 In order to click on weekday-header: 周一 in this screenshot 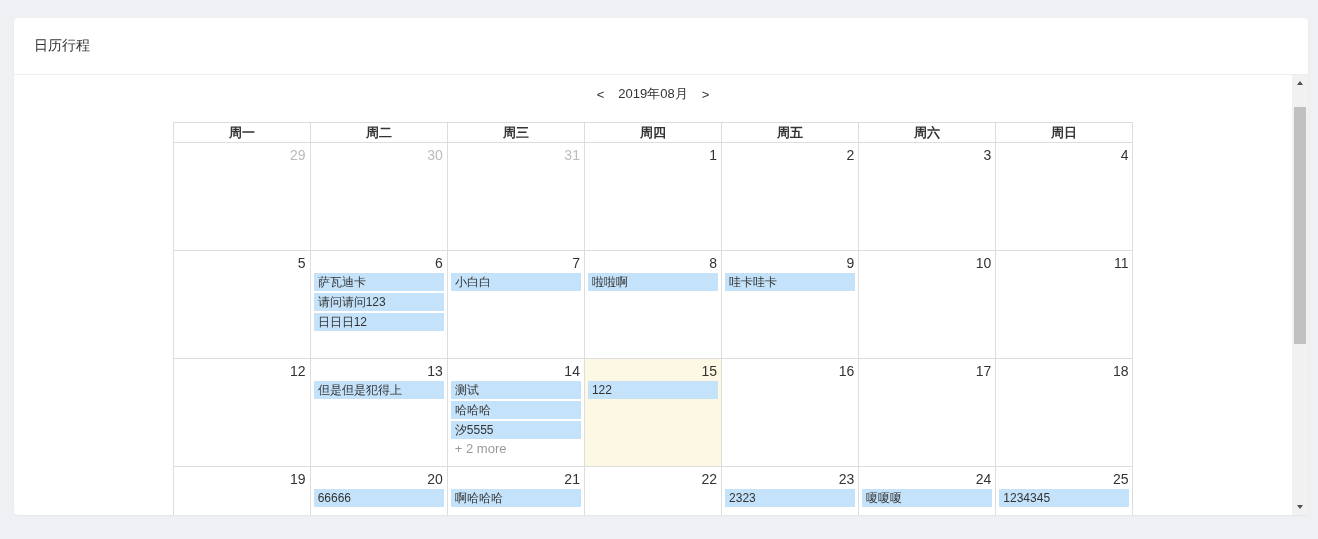, I will do `click(242, 132)`.